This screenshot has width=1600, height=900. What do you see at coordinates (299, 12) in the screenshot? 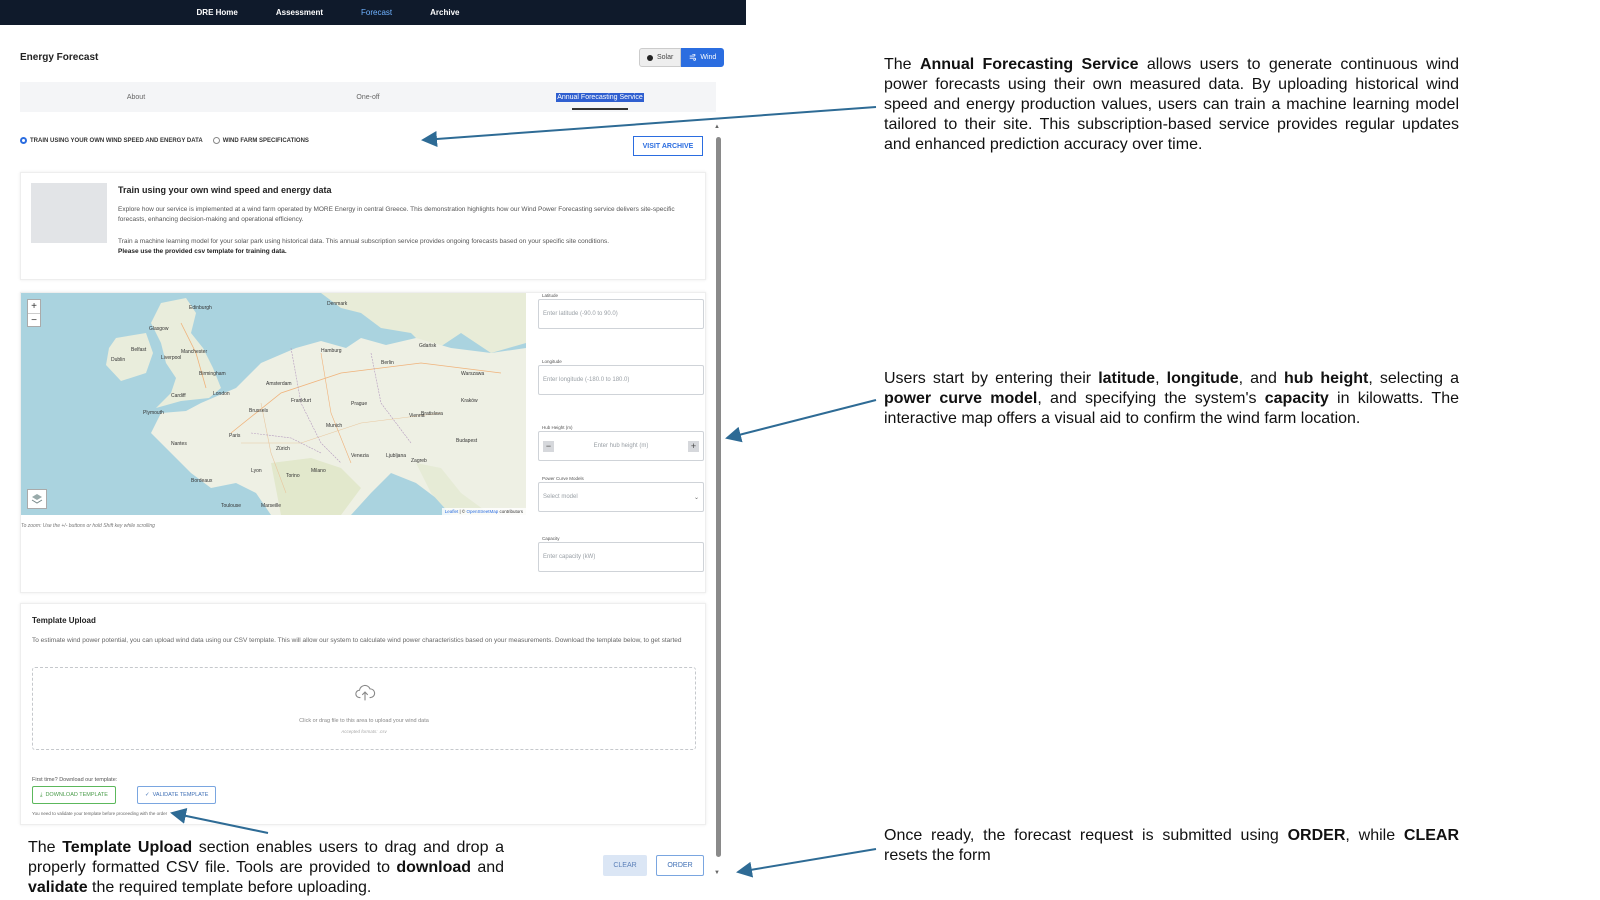
I see `nav-assessment: Assessment` at bounding box center [299, 12].